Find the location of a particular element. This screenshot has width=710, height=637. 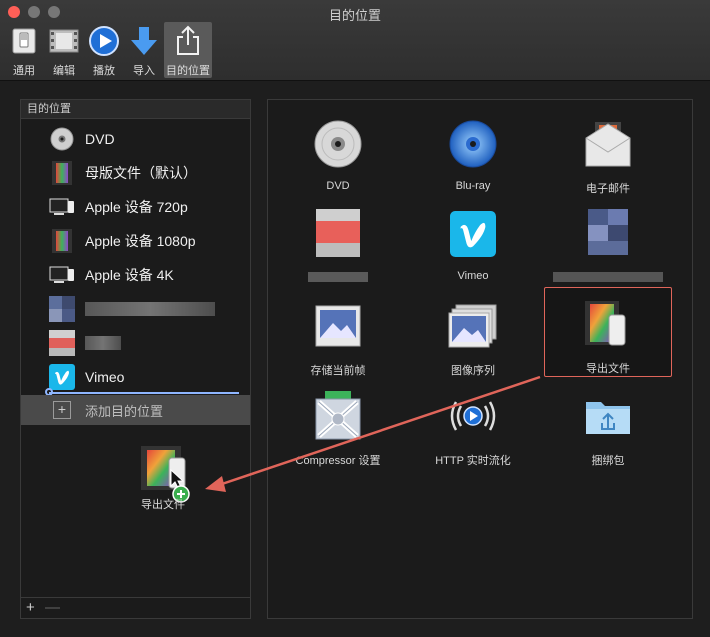

http-streaming-icon is located at coordinates (473, 416).